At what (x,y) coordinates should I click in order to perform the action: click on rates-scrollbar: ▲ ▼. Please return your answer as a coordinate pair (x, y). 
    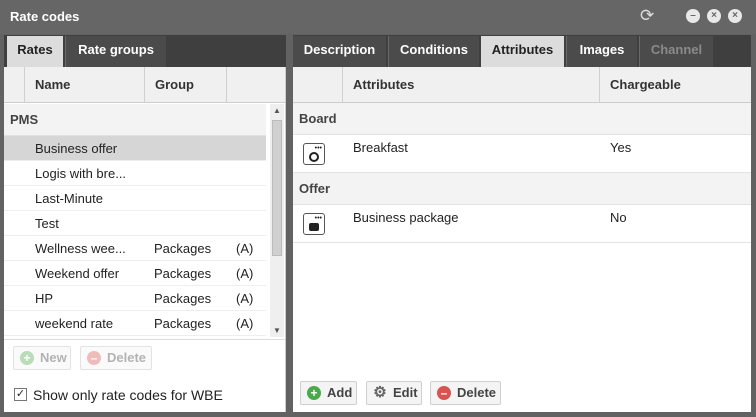
    Looking at the image, I should click on (277, 220).